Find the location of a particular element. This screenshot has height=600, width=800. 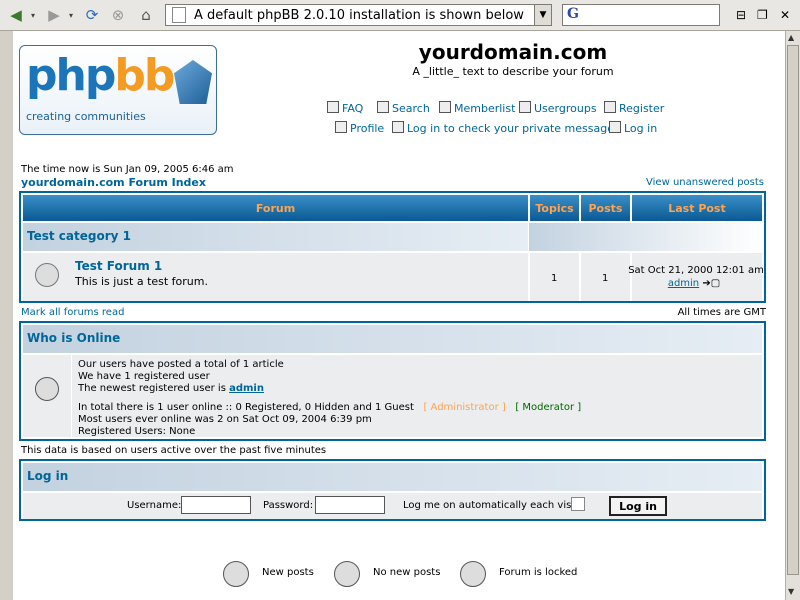

login-header: Log in is located at coordinates (392, 477).